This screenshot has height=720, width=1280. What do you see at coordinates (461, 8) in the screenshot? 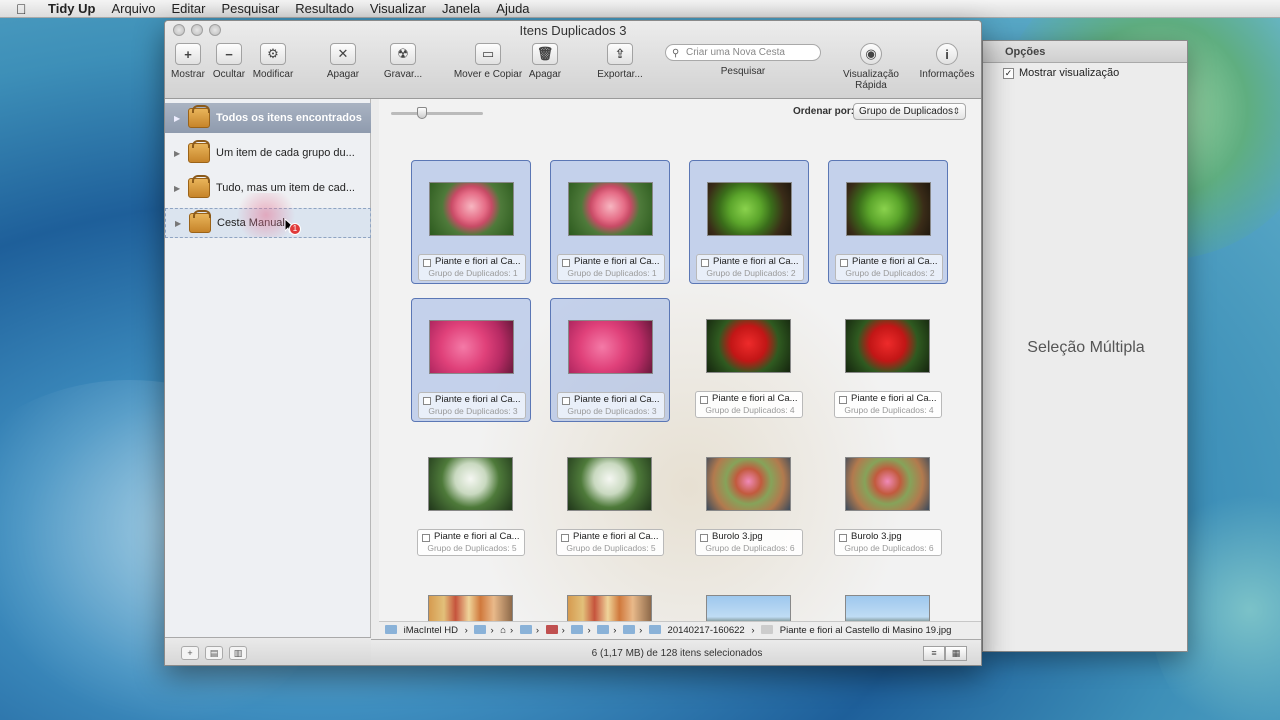
I see `menu-janela: Janela` at bounding box center [461, 8].